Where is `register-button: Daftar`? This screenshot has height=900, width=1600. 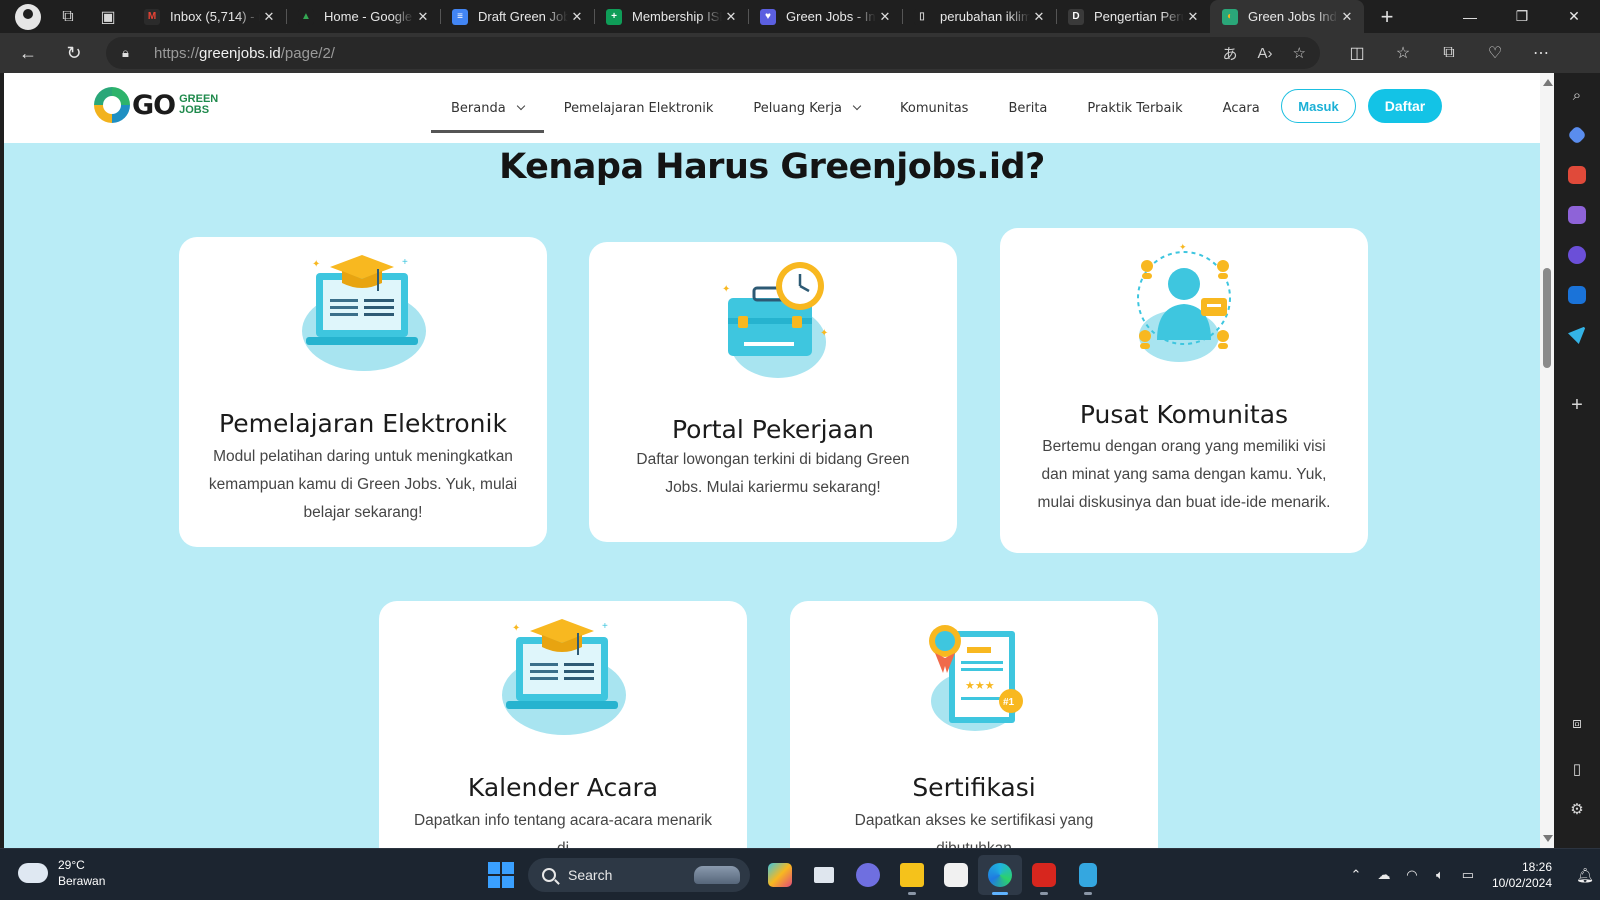 register-button: Daftar is located at coordinates (1405, 106).